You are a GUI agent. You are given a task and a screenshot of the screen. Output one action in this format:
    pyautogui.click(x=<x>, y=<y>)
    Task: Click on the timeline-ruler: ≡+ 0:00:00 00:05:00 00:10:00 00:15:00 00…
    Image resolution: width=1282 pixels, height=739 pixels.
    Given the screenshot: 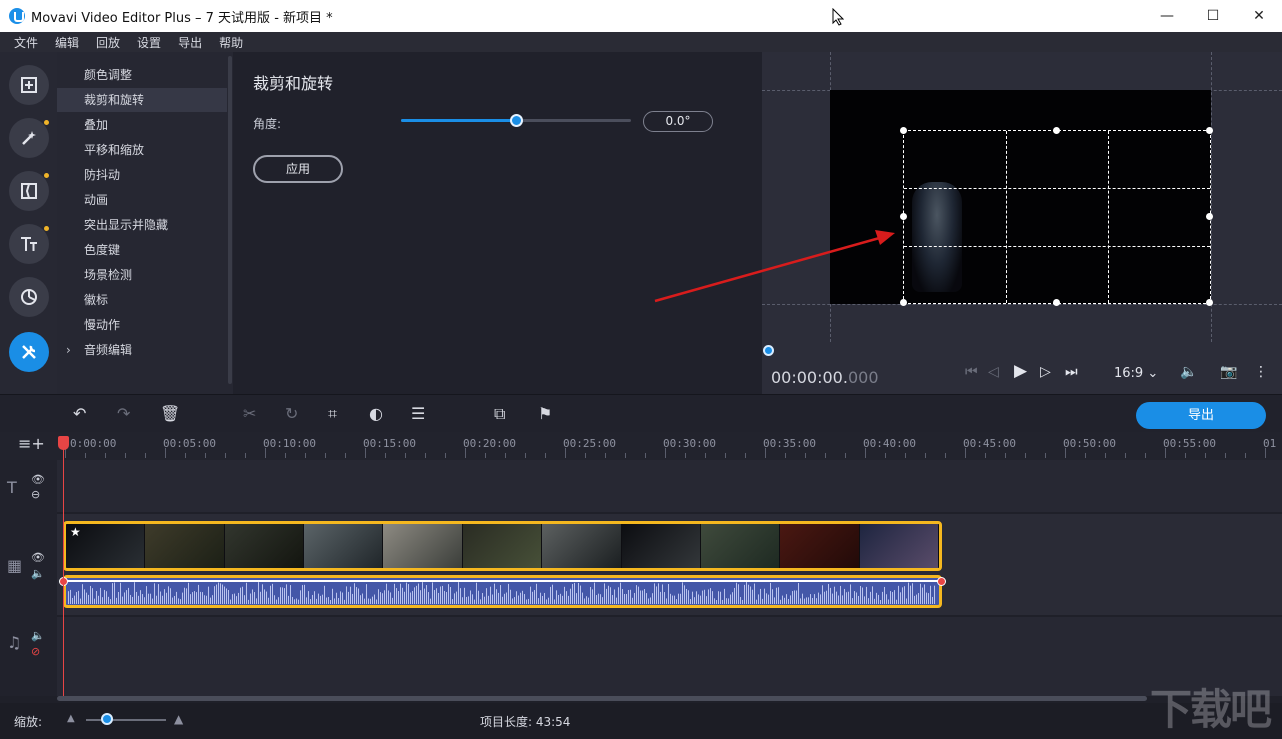 What is the action you would take?
    pyautogui.click(x=641, y=446)
    